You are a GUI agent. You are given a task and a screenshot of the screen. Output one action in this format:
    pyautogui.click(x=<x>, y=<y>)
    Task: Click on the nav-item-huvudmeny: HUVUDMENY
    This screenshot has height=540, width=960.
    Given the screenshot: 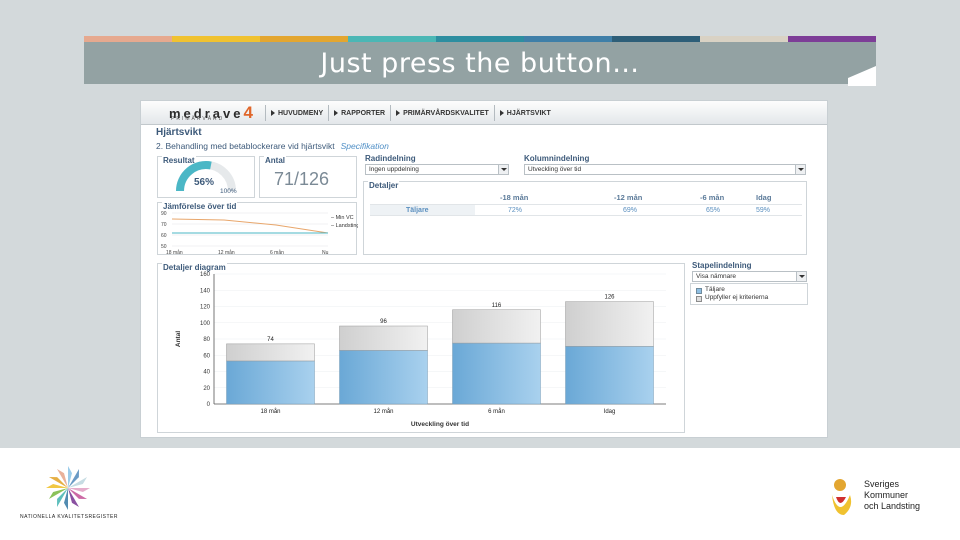 What is the action you would take?
    pyautogui.click(x=296, y=113)
    